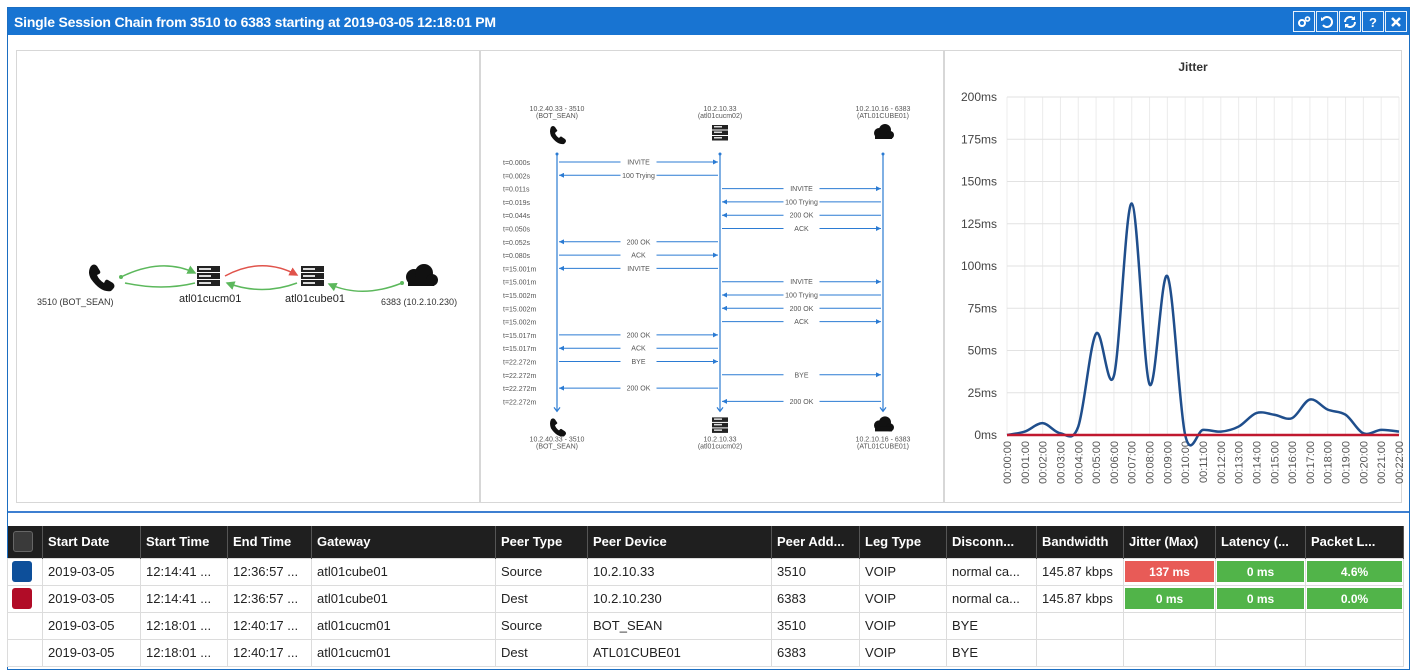 The image size is (1410, 670). I want to click on column-header: Peer Type, so click(541, 542).